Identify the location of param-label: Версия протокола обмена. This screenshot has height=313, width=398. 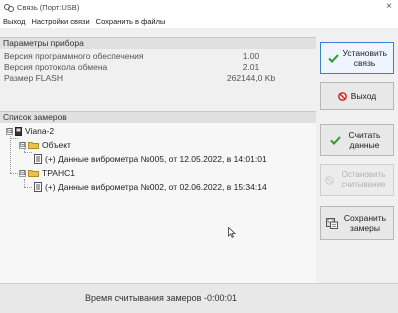
(56, 67).